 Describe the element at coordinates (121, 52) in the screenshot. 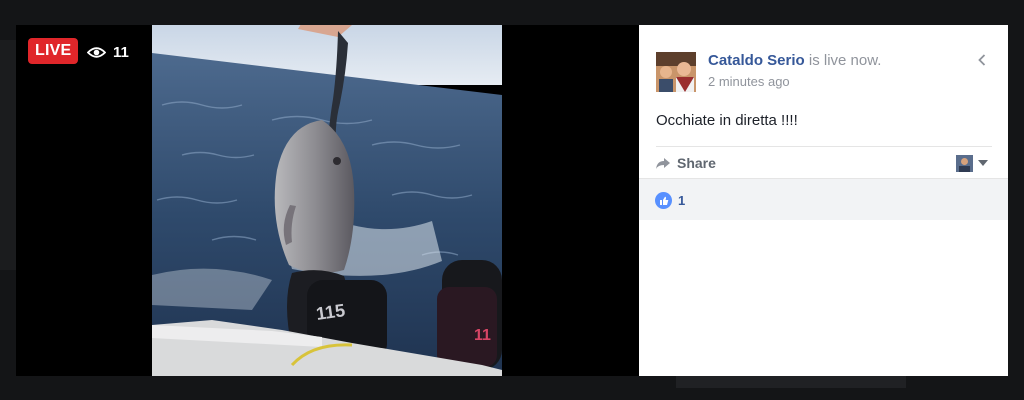

I see `viewer-count-value: 11` at that location.